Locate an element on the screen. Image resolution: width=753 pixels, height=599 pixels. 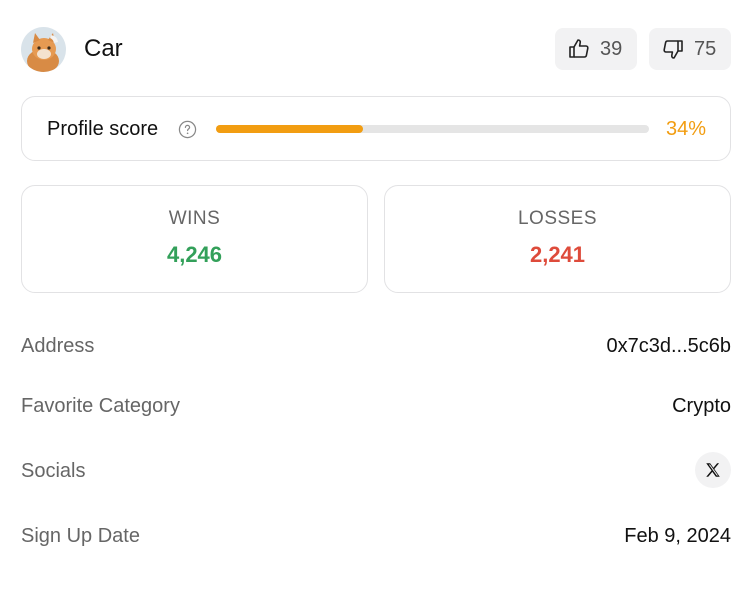
favorite-category-label: Favorite Category is located at coordinates (100, 406).